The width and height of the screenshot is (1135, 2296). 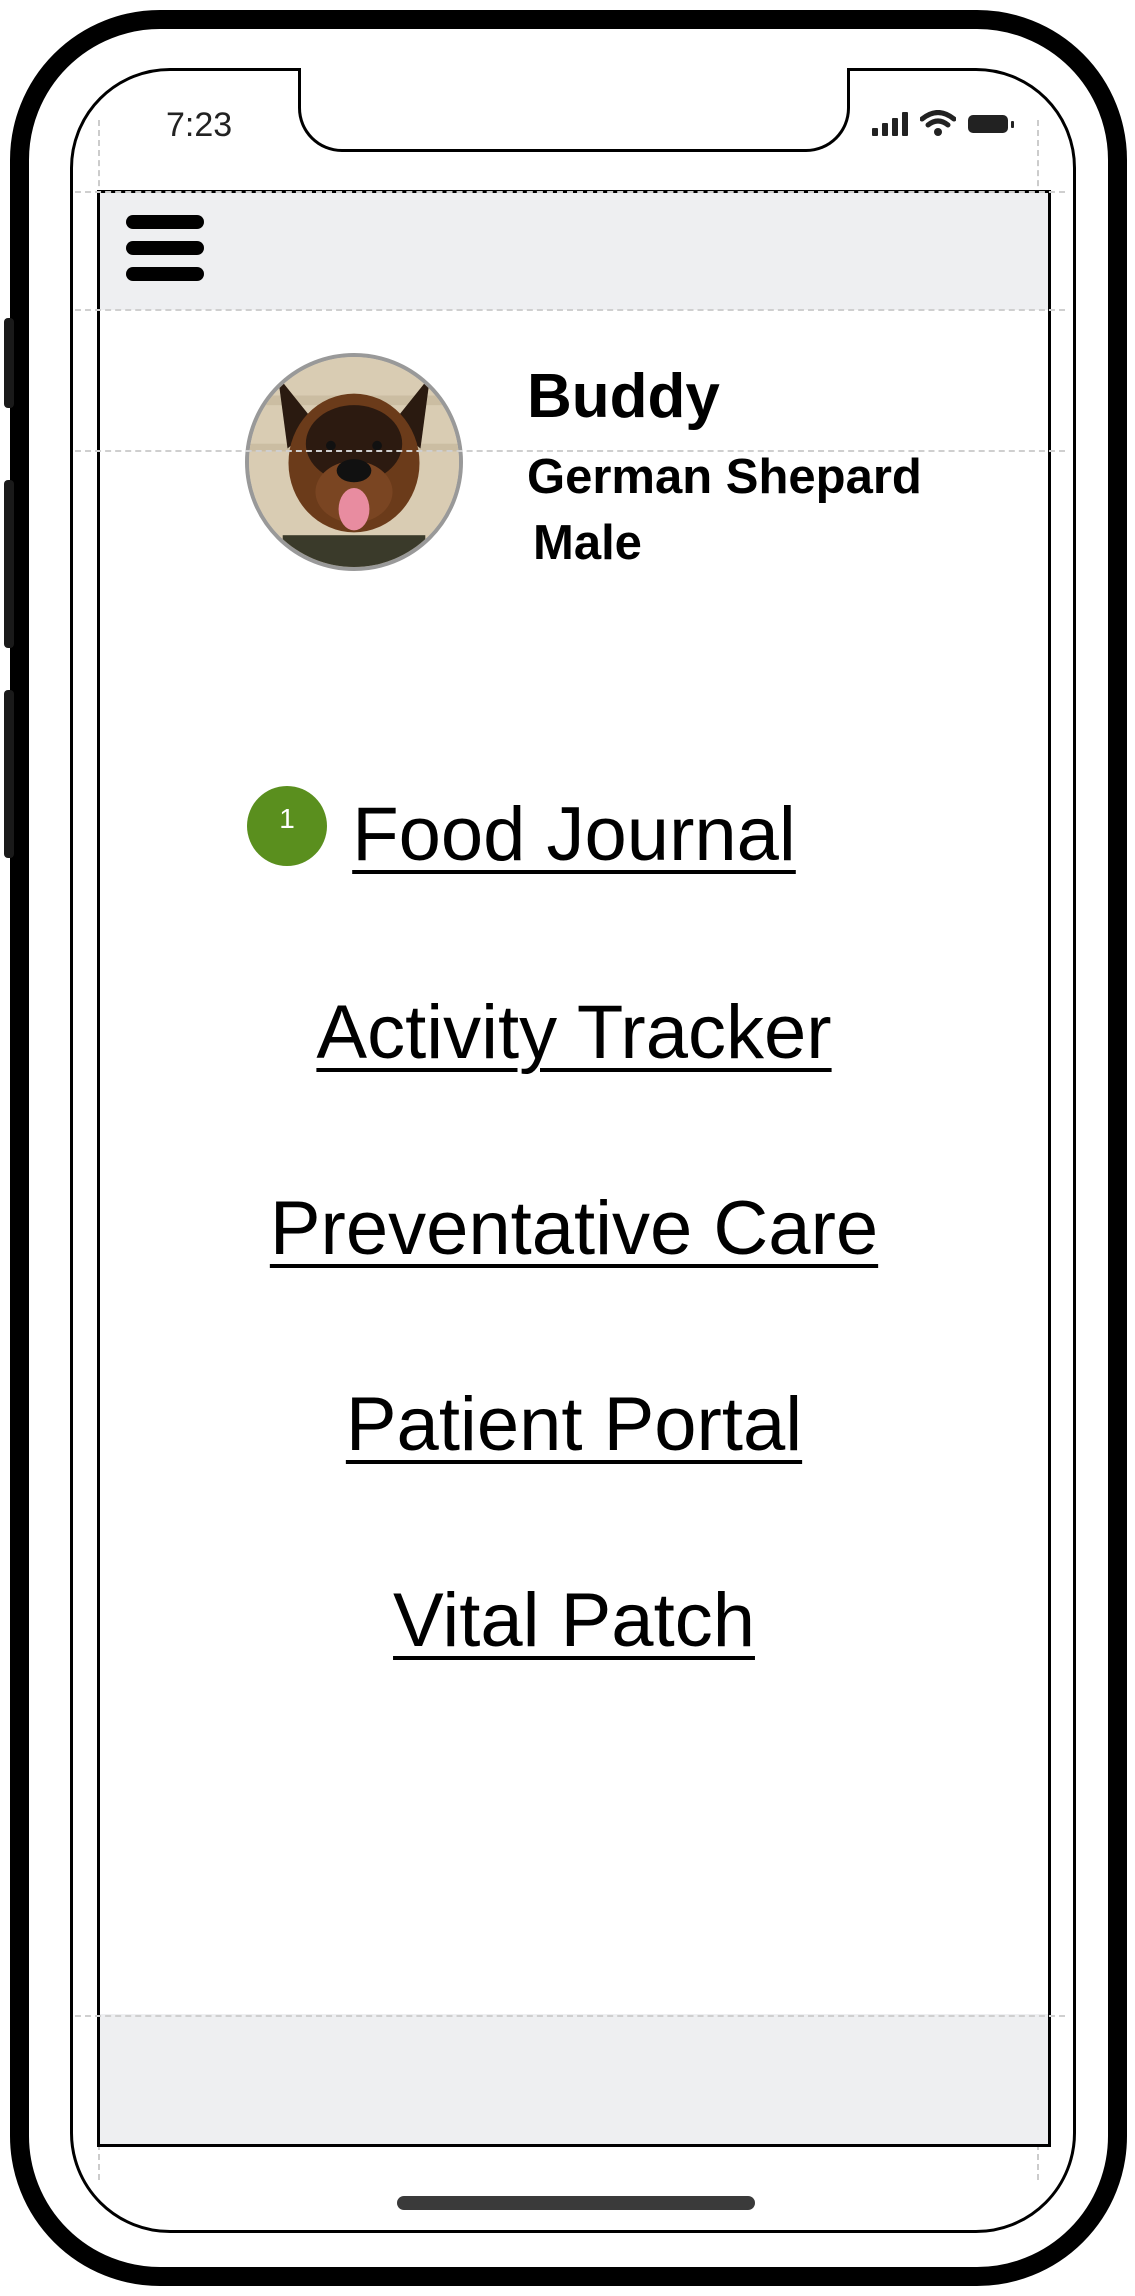 I want to click on home-indicator, so click(x=576, y=2203).